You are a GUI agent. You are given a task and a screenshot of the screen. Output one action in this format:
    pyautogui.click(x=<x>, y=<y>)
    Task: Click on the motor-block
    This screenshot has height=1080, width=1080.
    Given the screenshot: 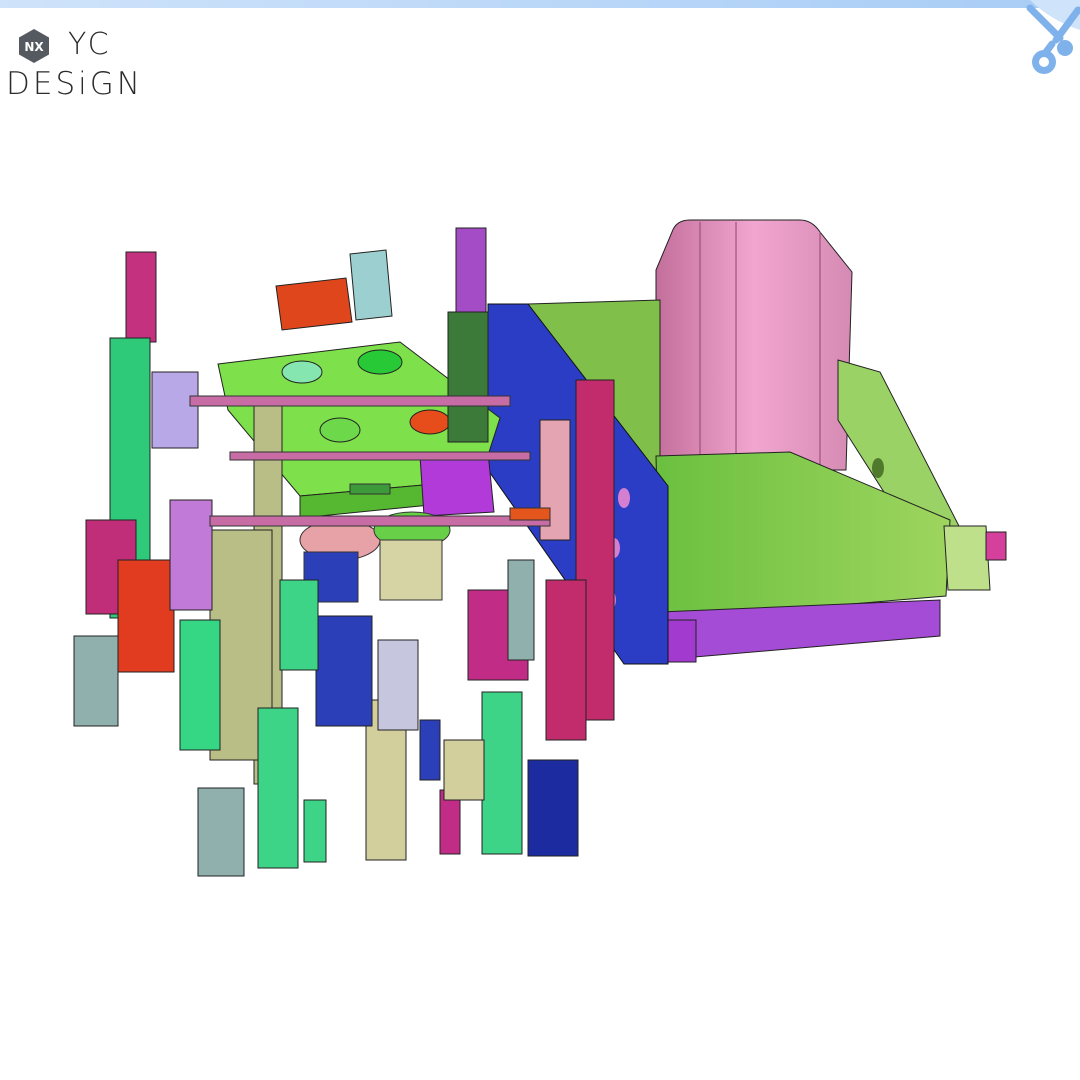 What is the action you would take?
    pyautogui.click(x=754, y=345)
    